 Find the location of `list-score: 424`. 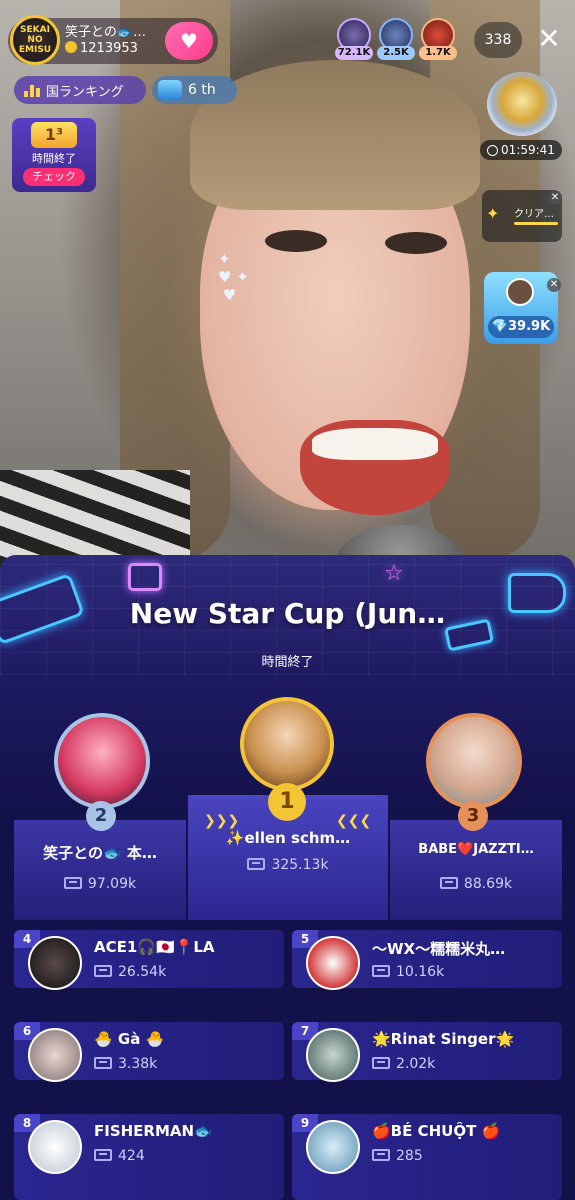

list-score: 424 is located at coordinates (119, 1156).